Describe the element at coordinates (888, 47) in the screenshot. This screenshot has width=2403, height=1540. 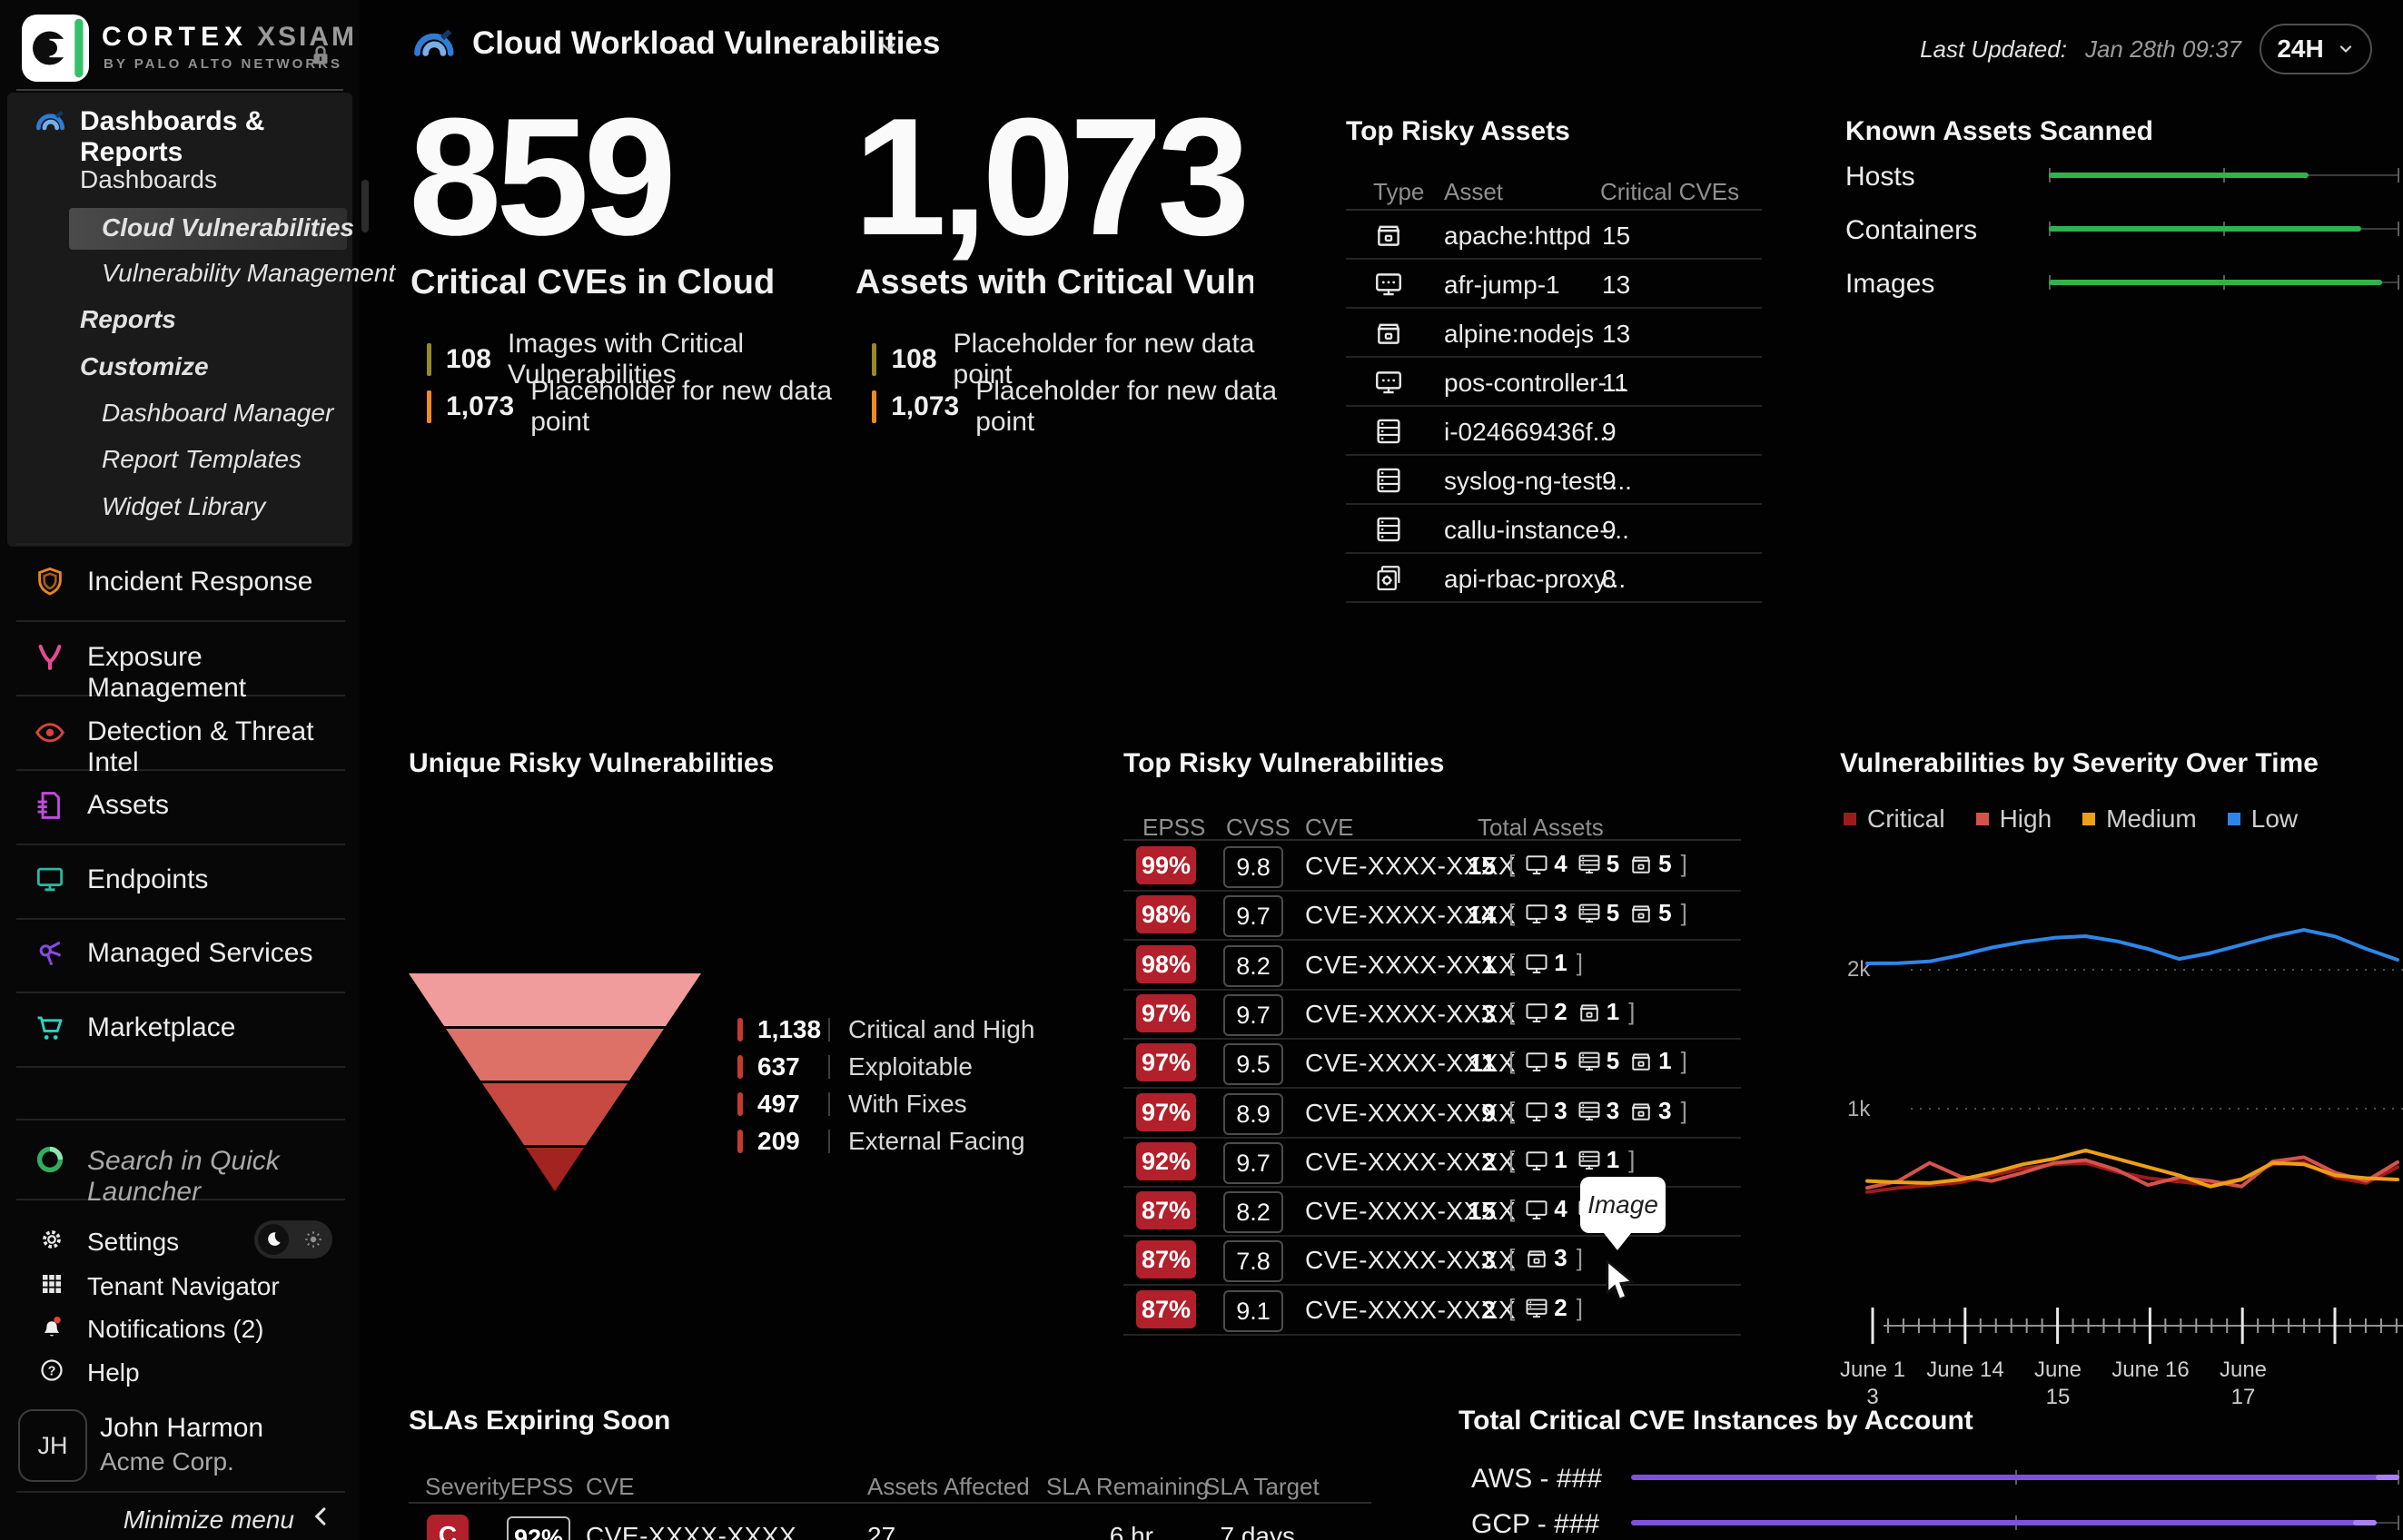
I see `title-chevron-down-icon` at that location.